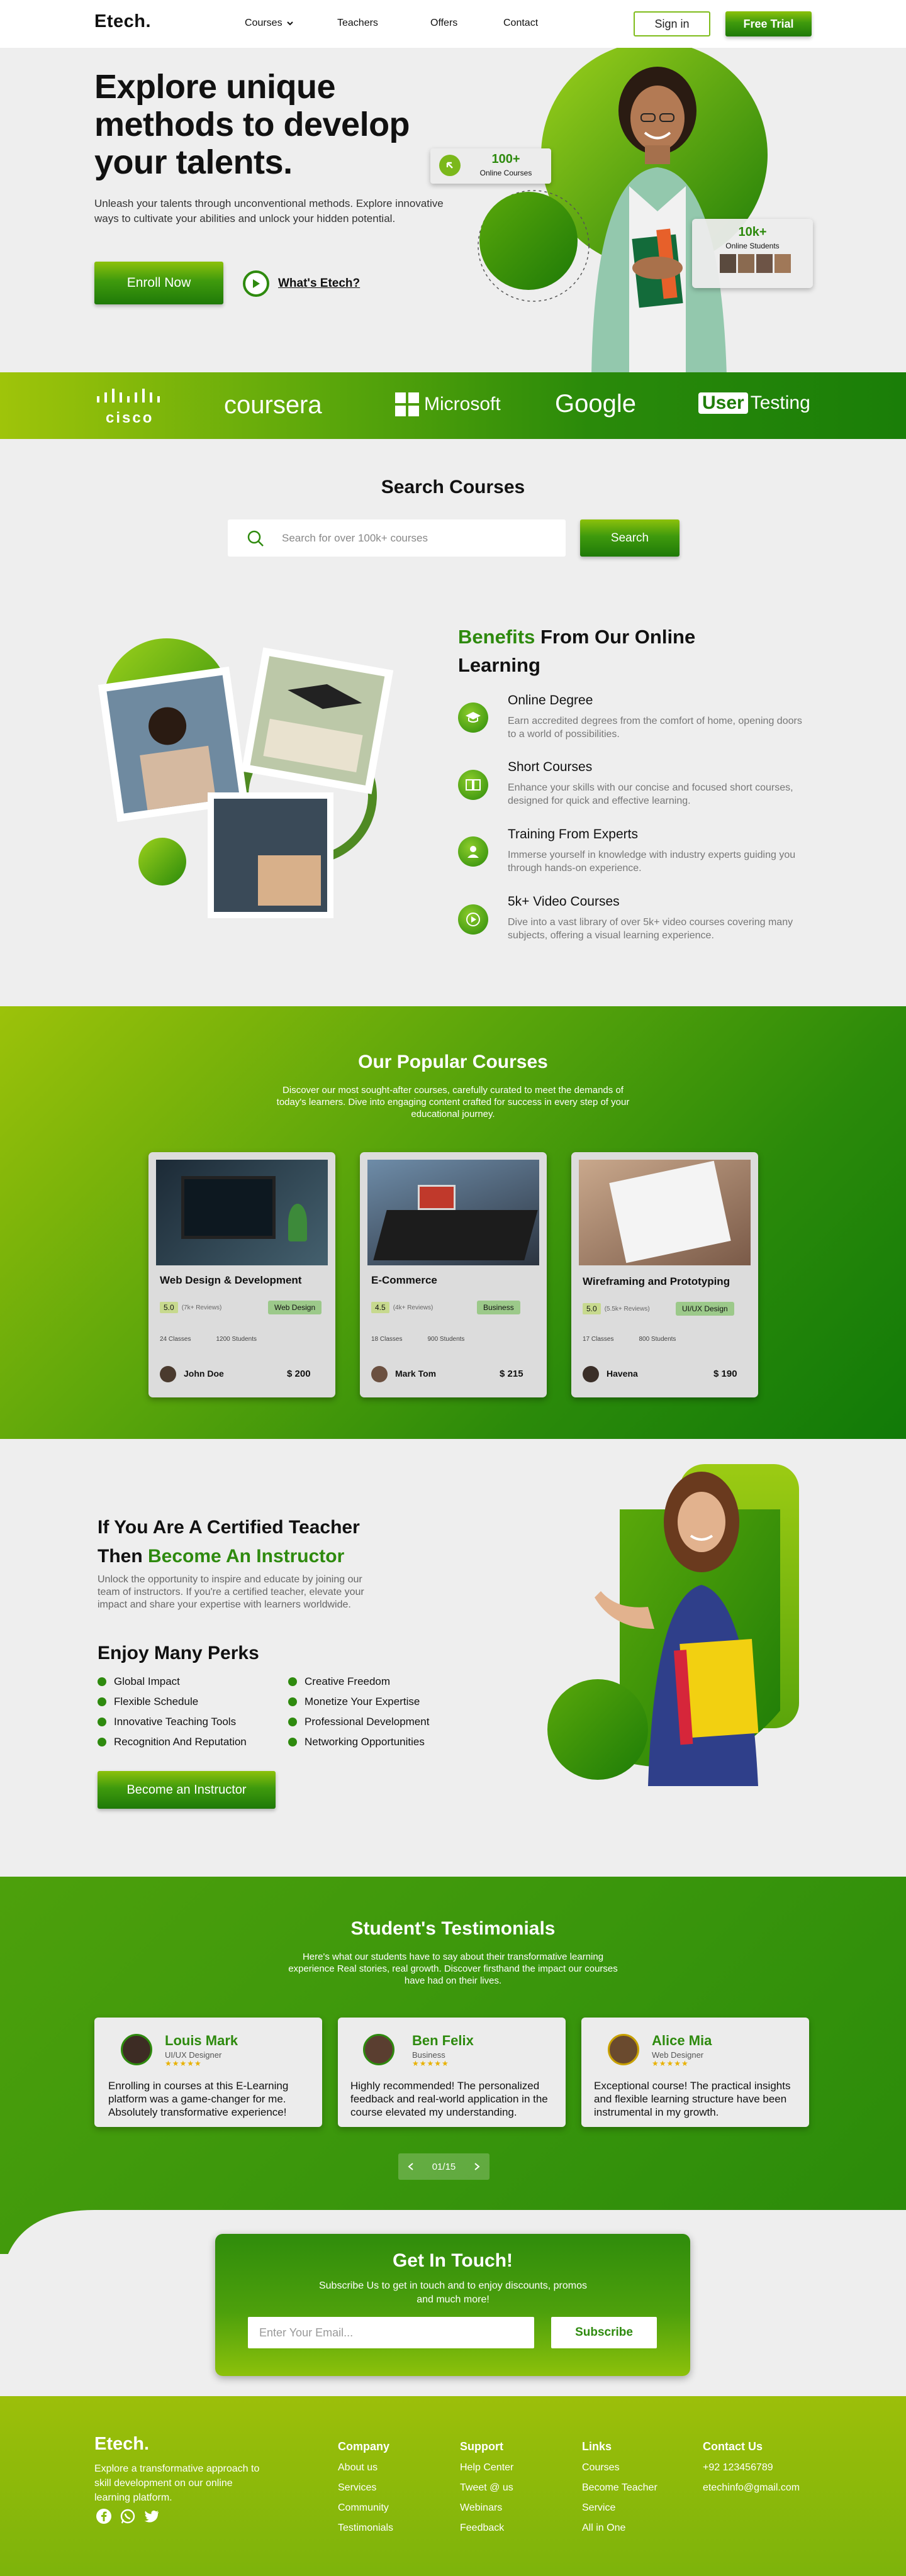  I want to click on notebook-image, so click(670, 1211).